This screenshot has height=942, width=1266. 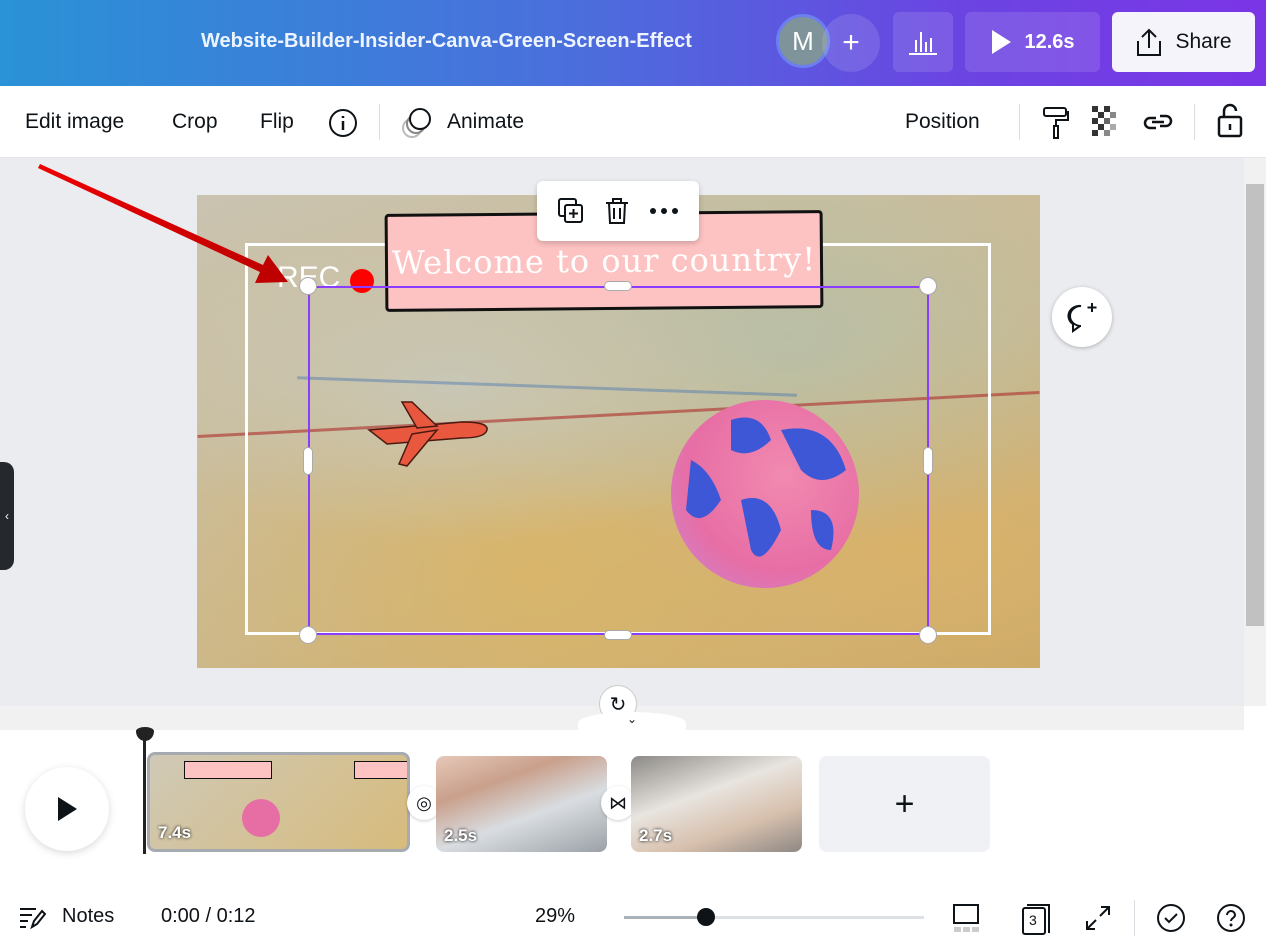 I want to click on share-label: Share, so click(x=1203, y=41).